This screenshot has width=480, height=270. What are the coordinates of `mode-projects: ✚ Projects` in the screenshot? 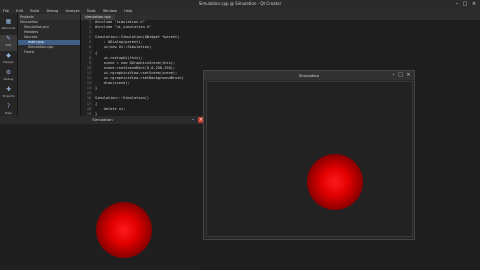 It's located at (8, 94).